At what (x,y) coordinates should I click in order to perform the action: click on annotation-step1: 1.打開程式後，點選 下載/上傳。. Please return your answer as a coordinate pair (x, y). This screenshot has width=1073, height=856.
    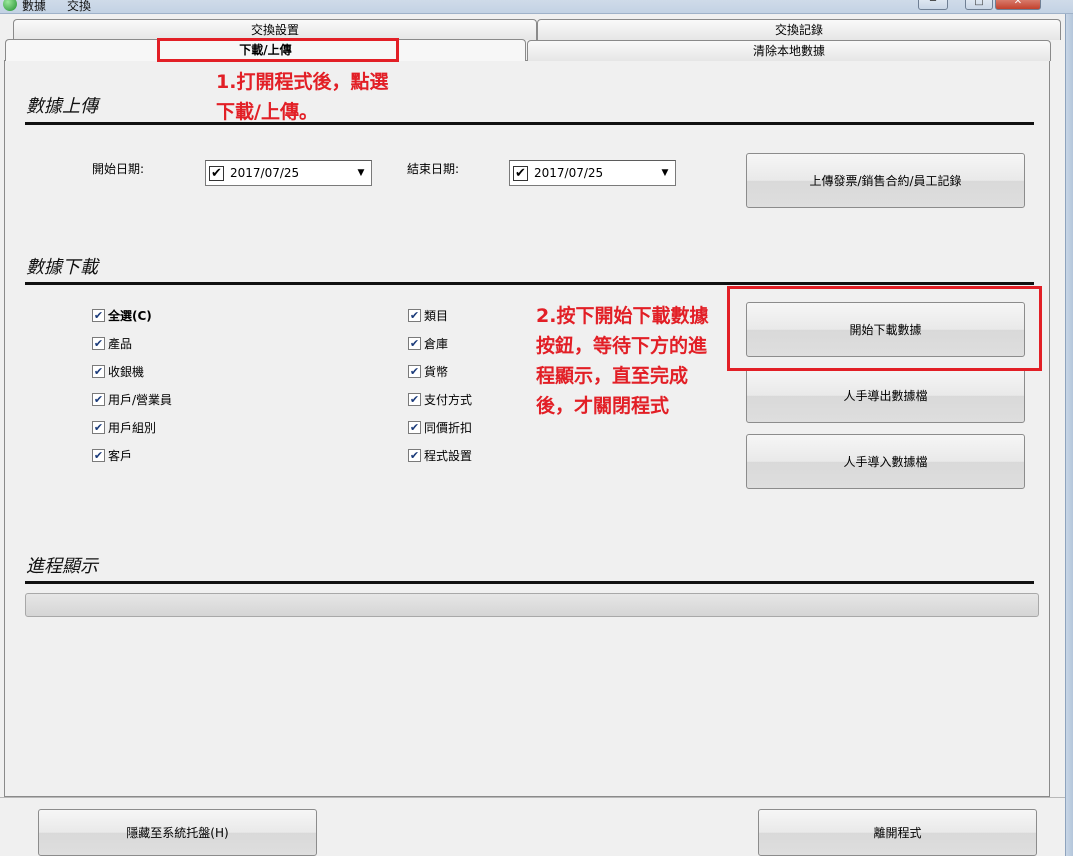
    Looking at the image, I should click on (302, 97).